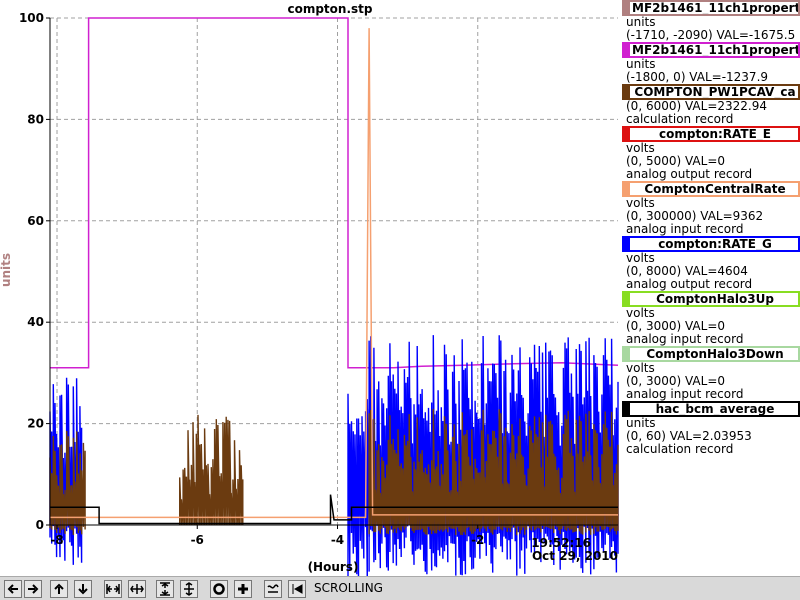 The image size is (800, 600). Describe the element at coordinates (711, 35) in the screenshot. I see `legend-item-detail: (-1710, -2090) VAL=-1675.5` at that location.